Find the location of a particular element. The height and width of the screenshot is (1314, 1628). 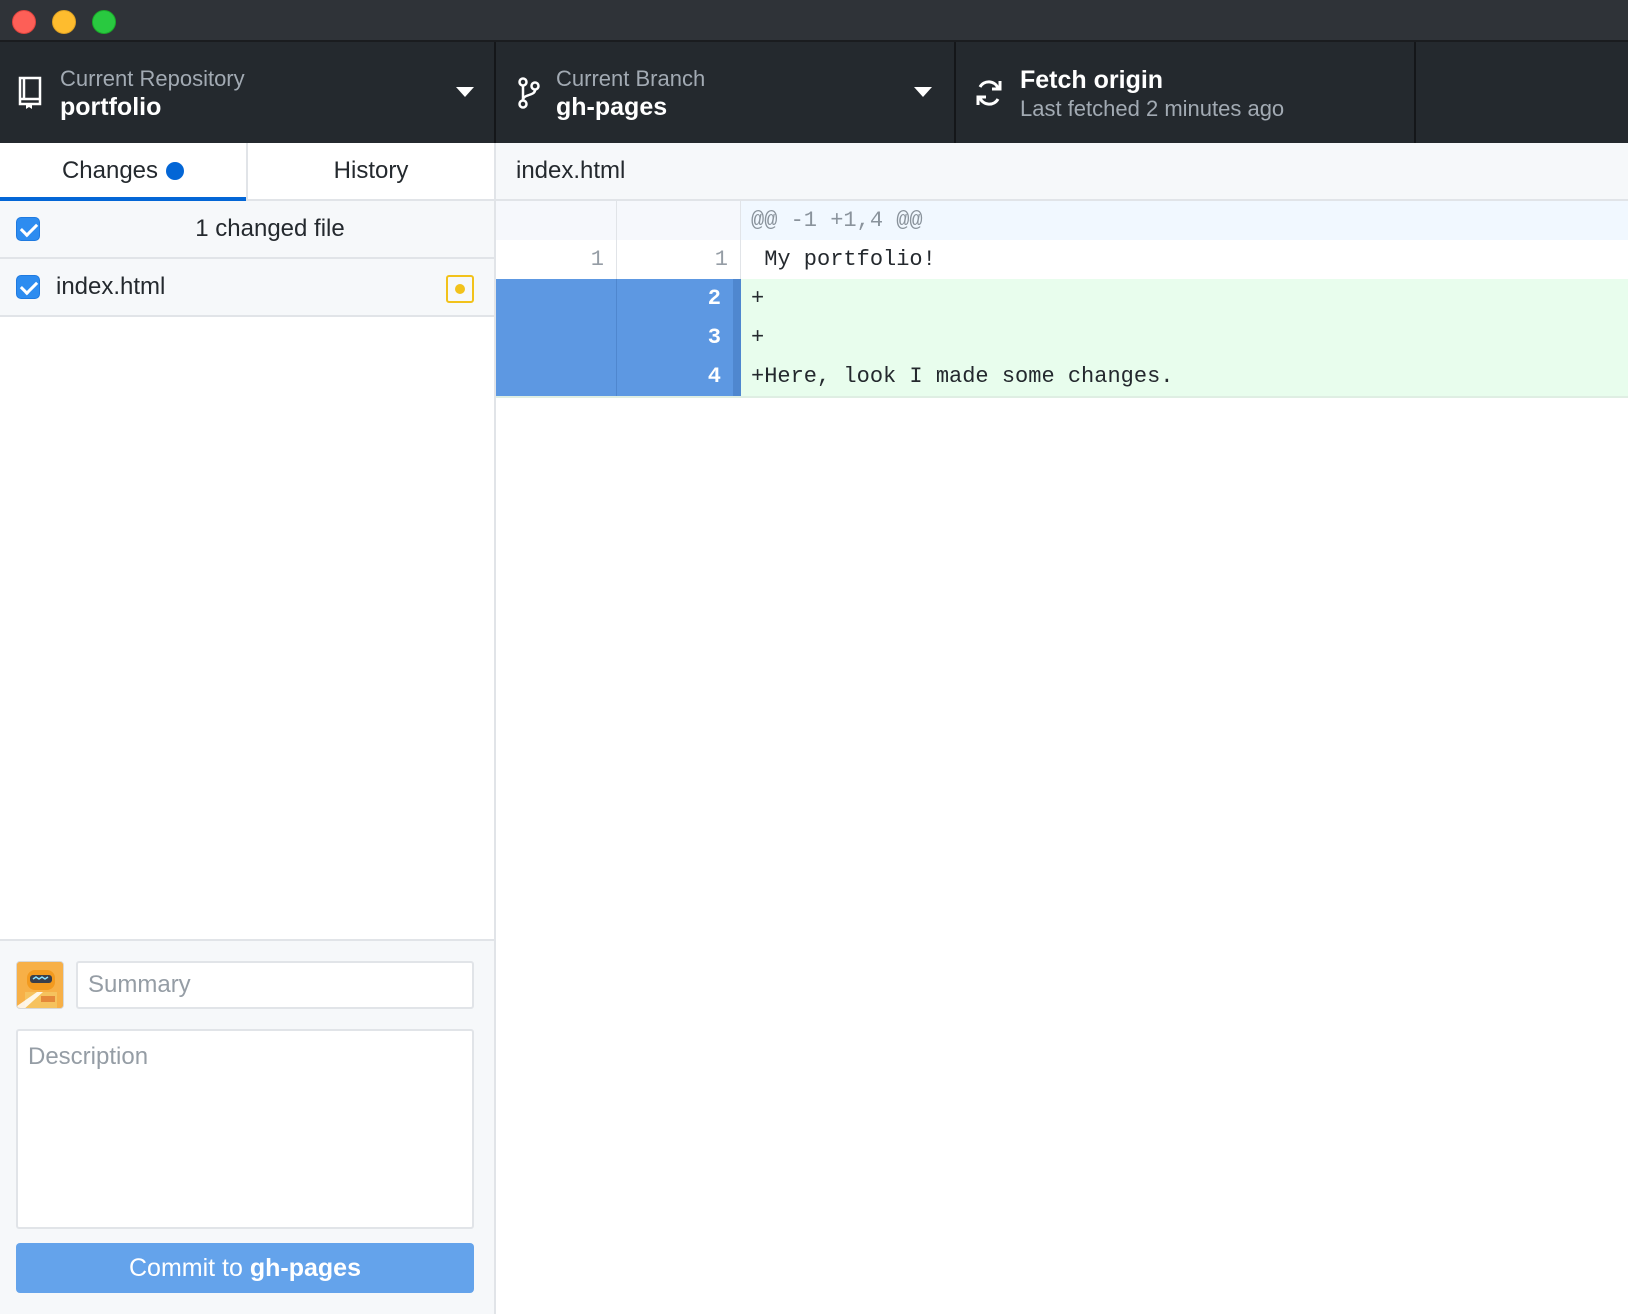

tab-history-label: History is located at coordinates (371, 170).